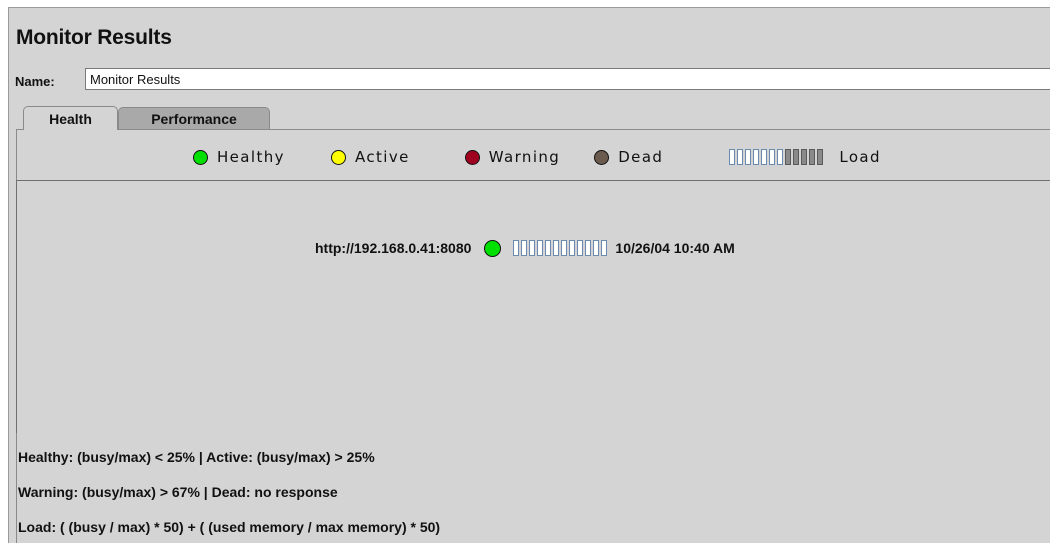 The image size is (1050, 543). I want to click on legend-warning-label: Warning, so click(524, 157).